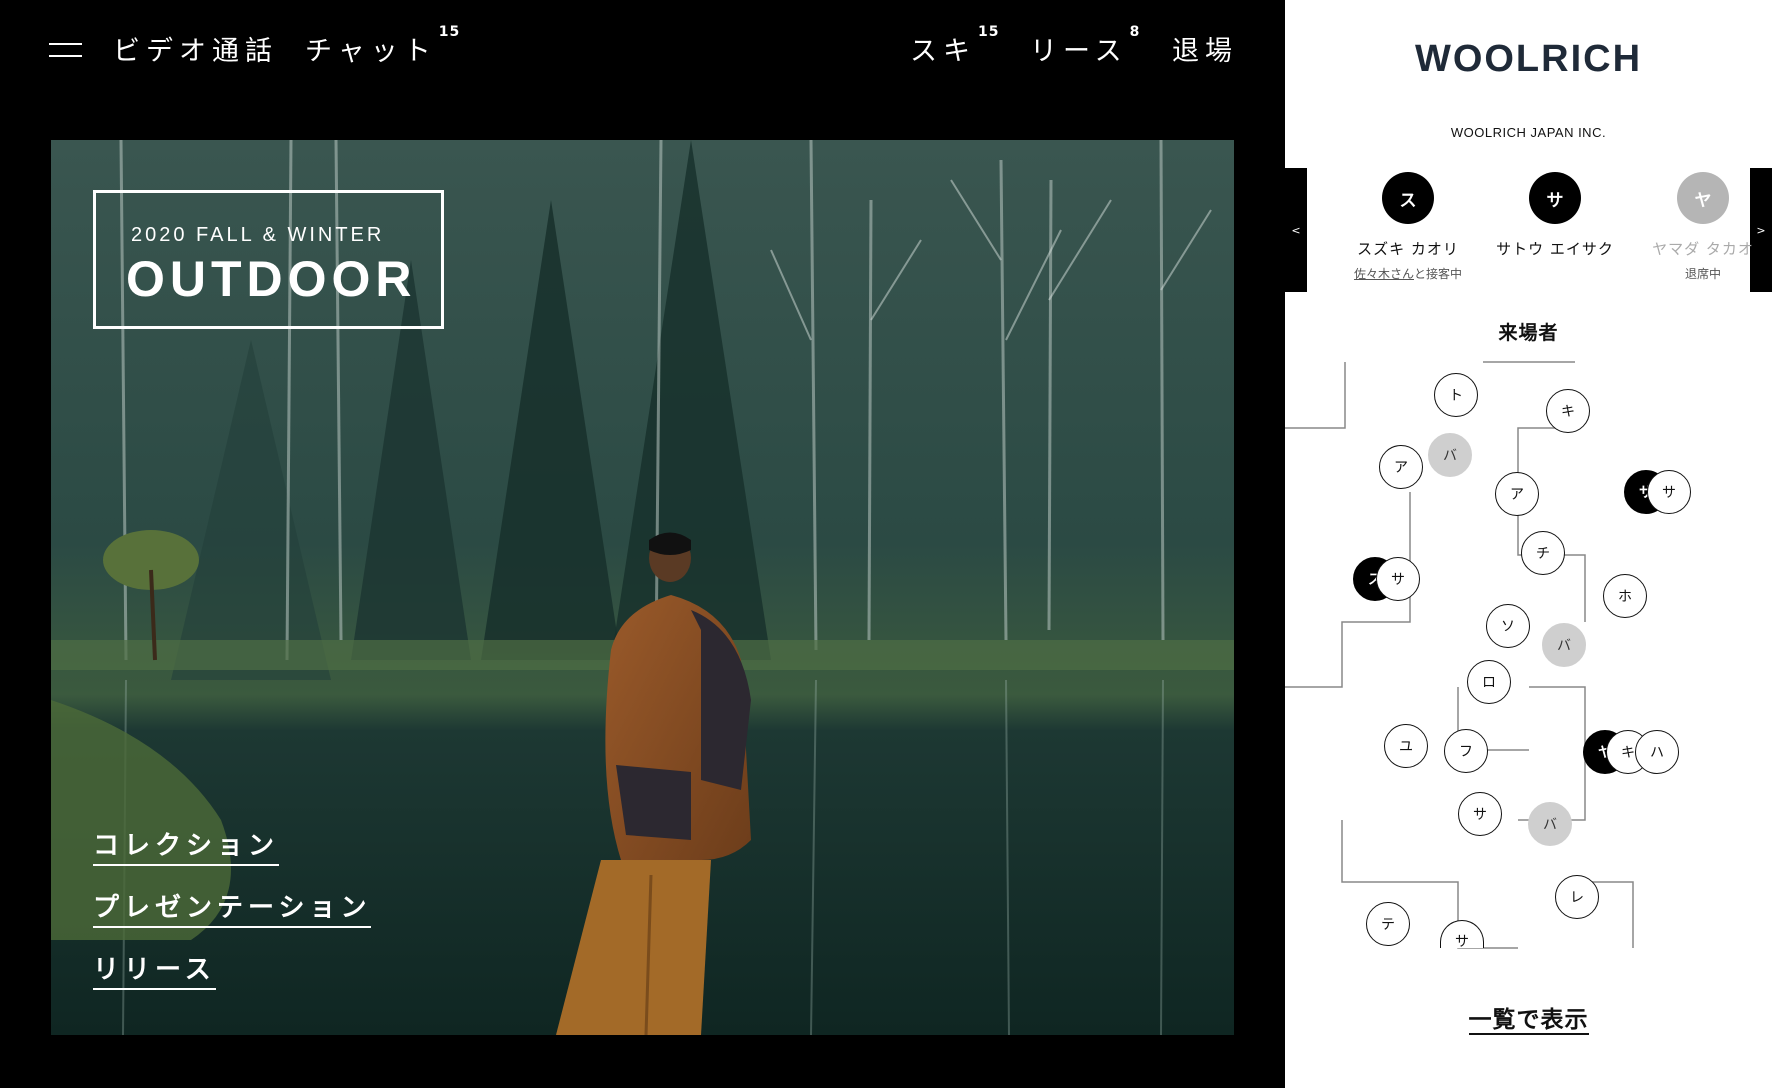 The height and width of the screenshot is (1088, 1772). What do you see at coordinates (943, 51) in the screenshot?
I see `like-label: スキ` at bounding box center [943, 51].